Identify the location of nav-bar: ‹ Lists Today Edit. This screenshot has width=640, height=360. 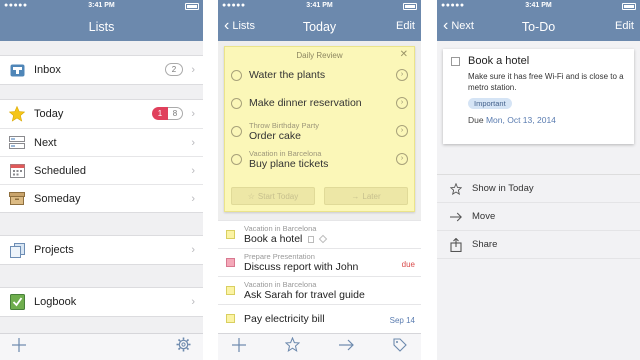
(319, 27).